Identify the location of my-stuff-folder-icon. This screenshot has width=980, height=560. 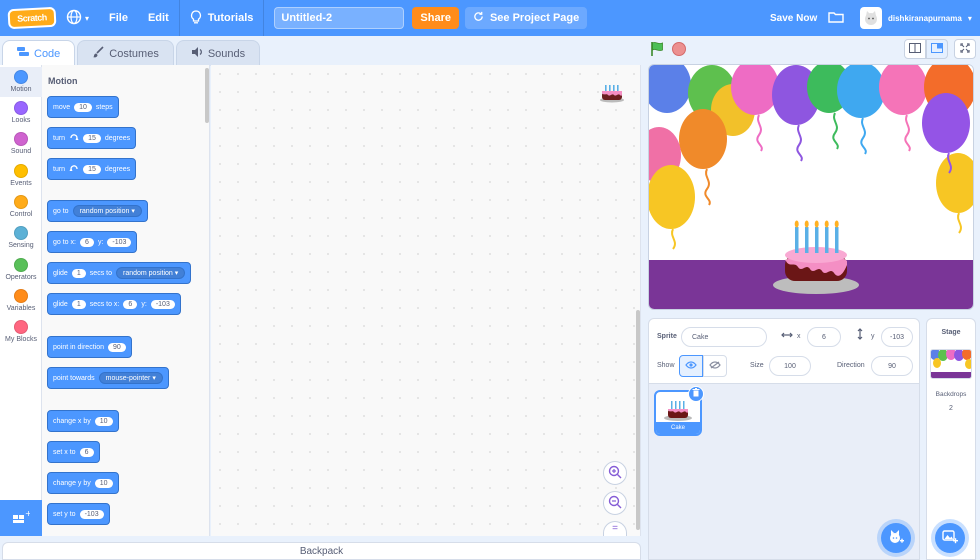
(836, 17).